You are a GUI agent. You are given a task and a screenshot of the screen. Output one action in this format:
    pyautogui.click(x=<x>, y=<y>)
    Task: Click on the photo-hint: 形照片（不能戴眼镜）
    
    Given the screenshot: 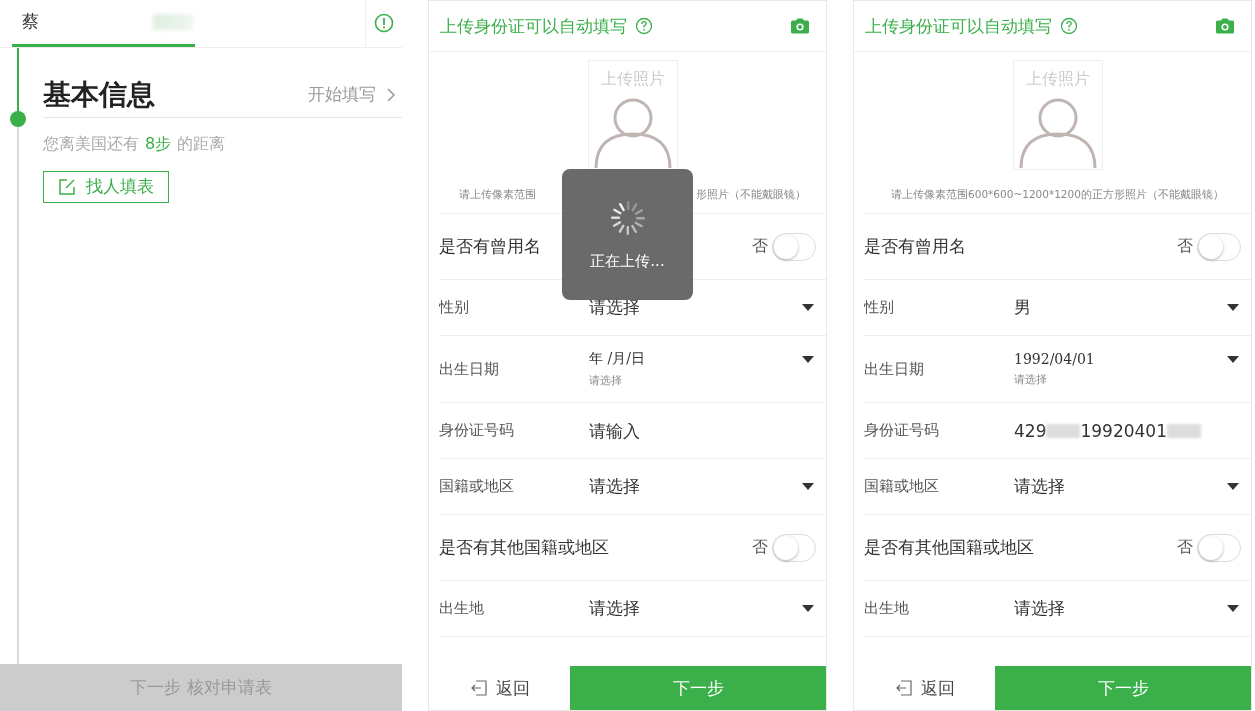 What is the action you would take?
    pyautogui.click(x=751, y=195)
    